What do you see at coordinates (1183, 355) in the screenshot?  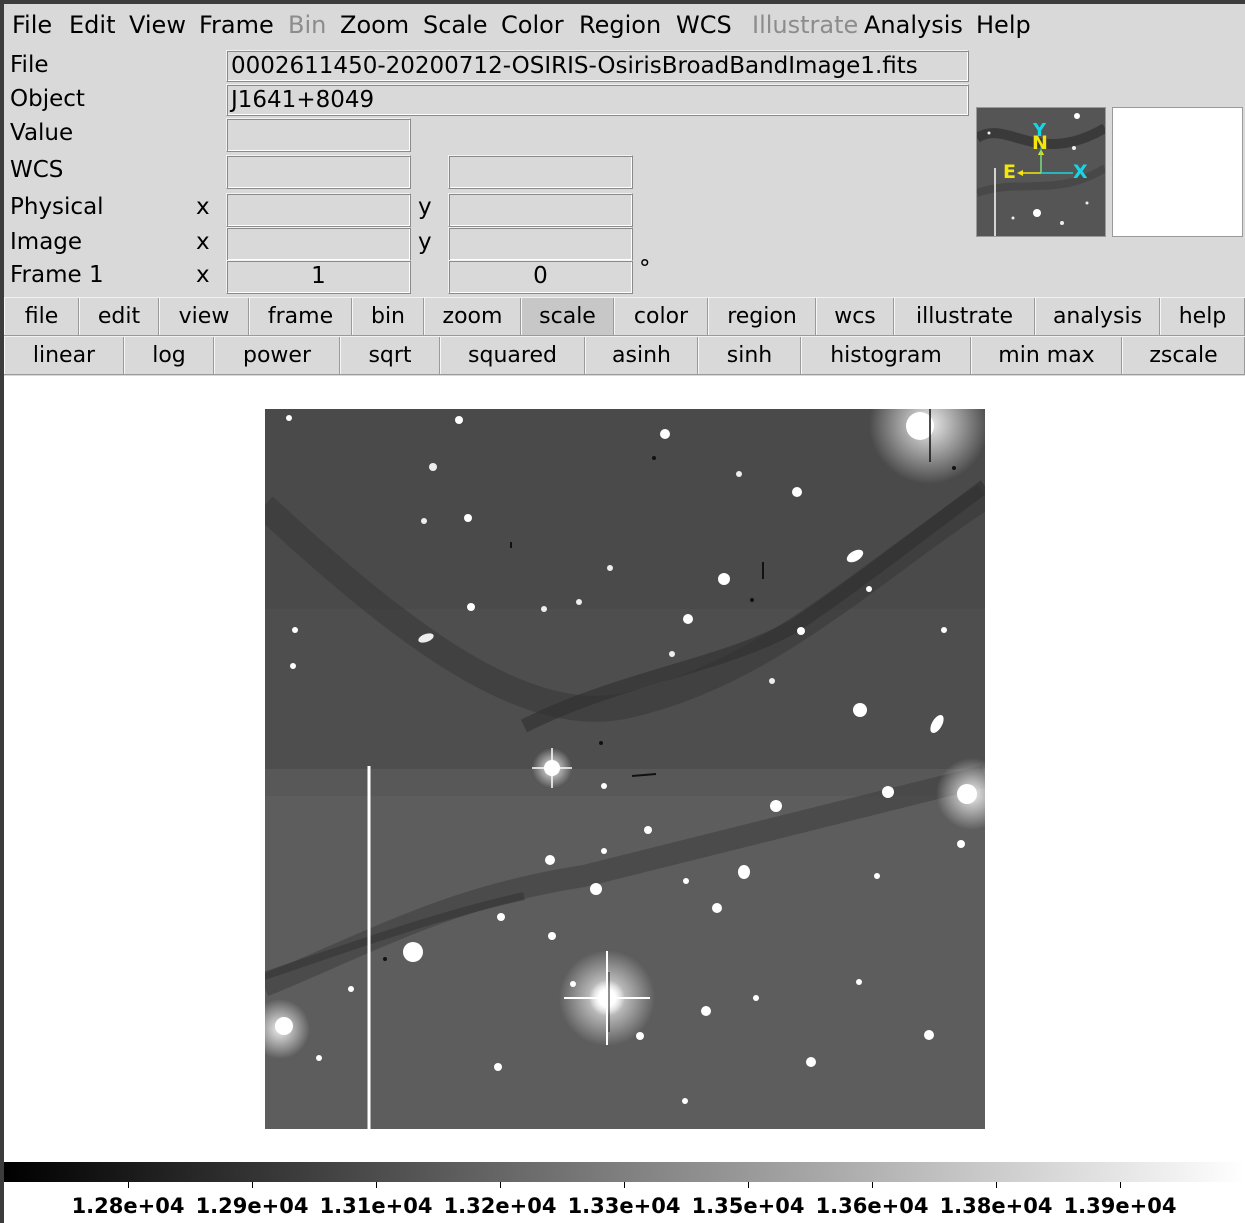 I see `scale-zscale-button: zscale` at bounding box center [1183, 355].